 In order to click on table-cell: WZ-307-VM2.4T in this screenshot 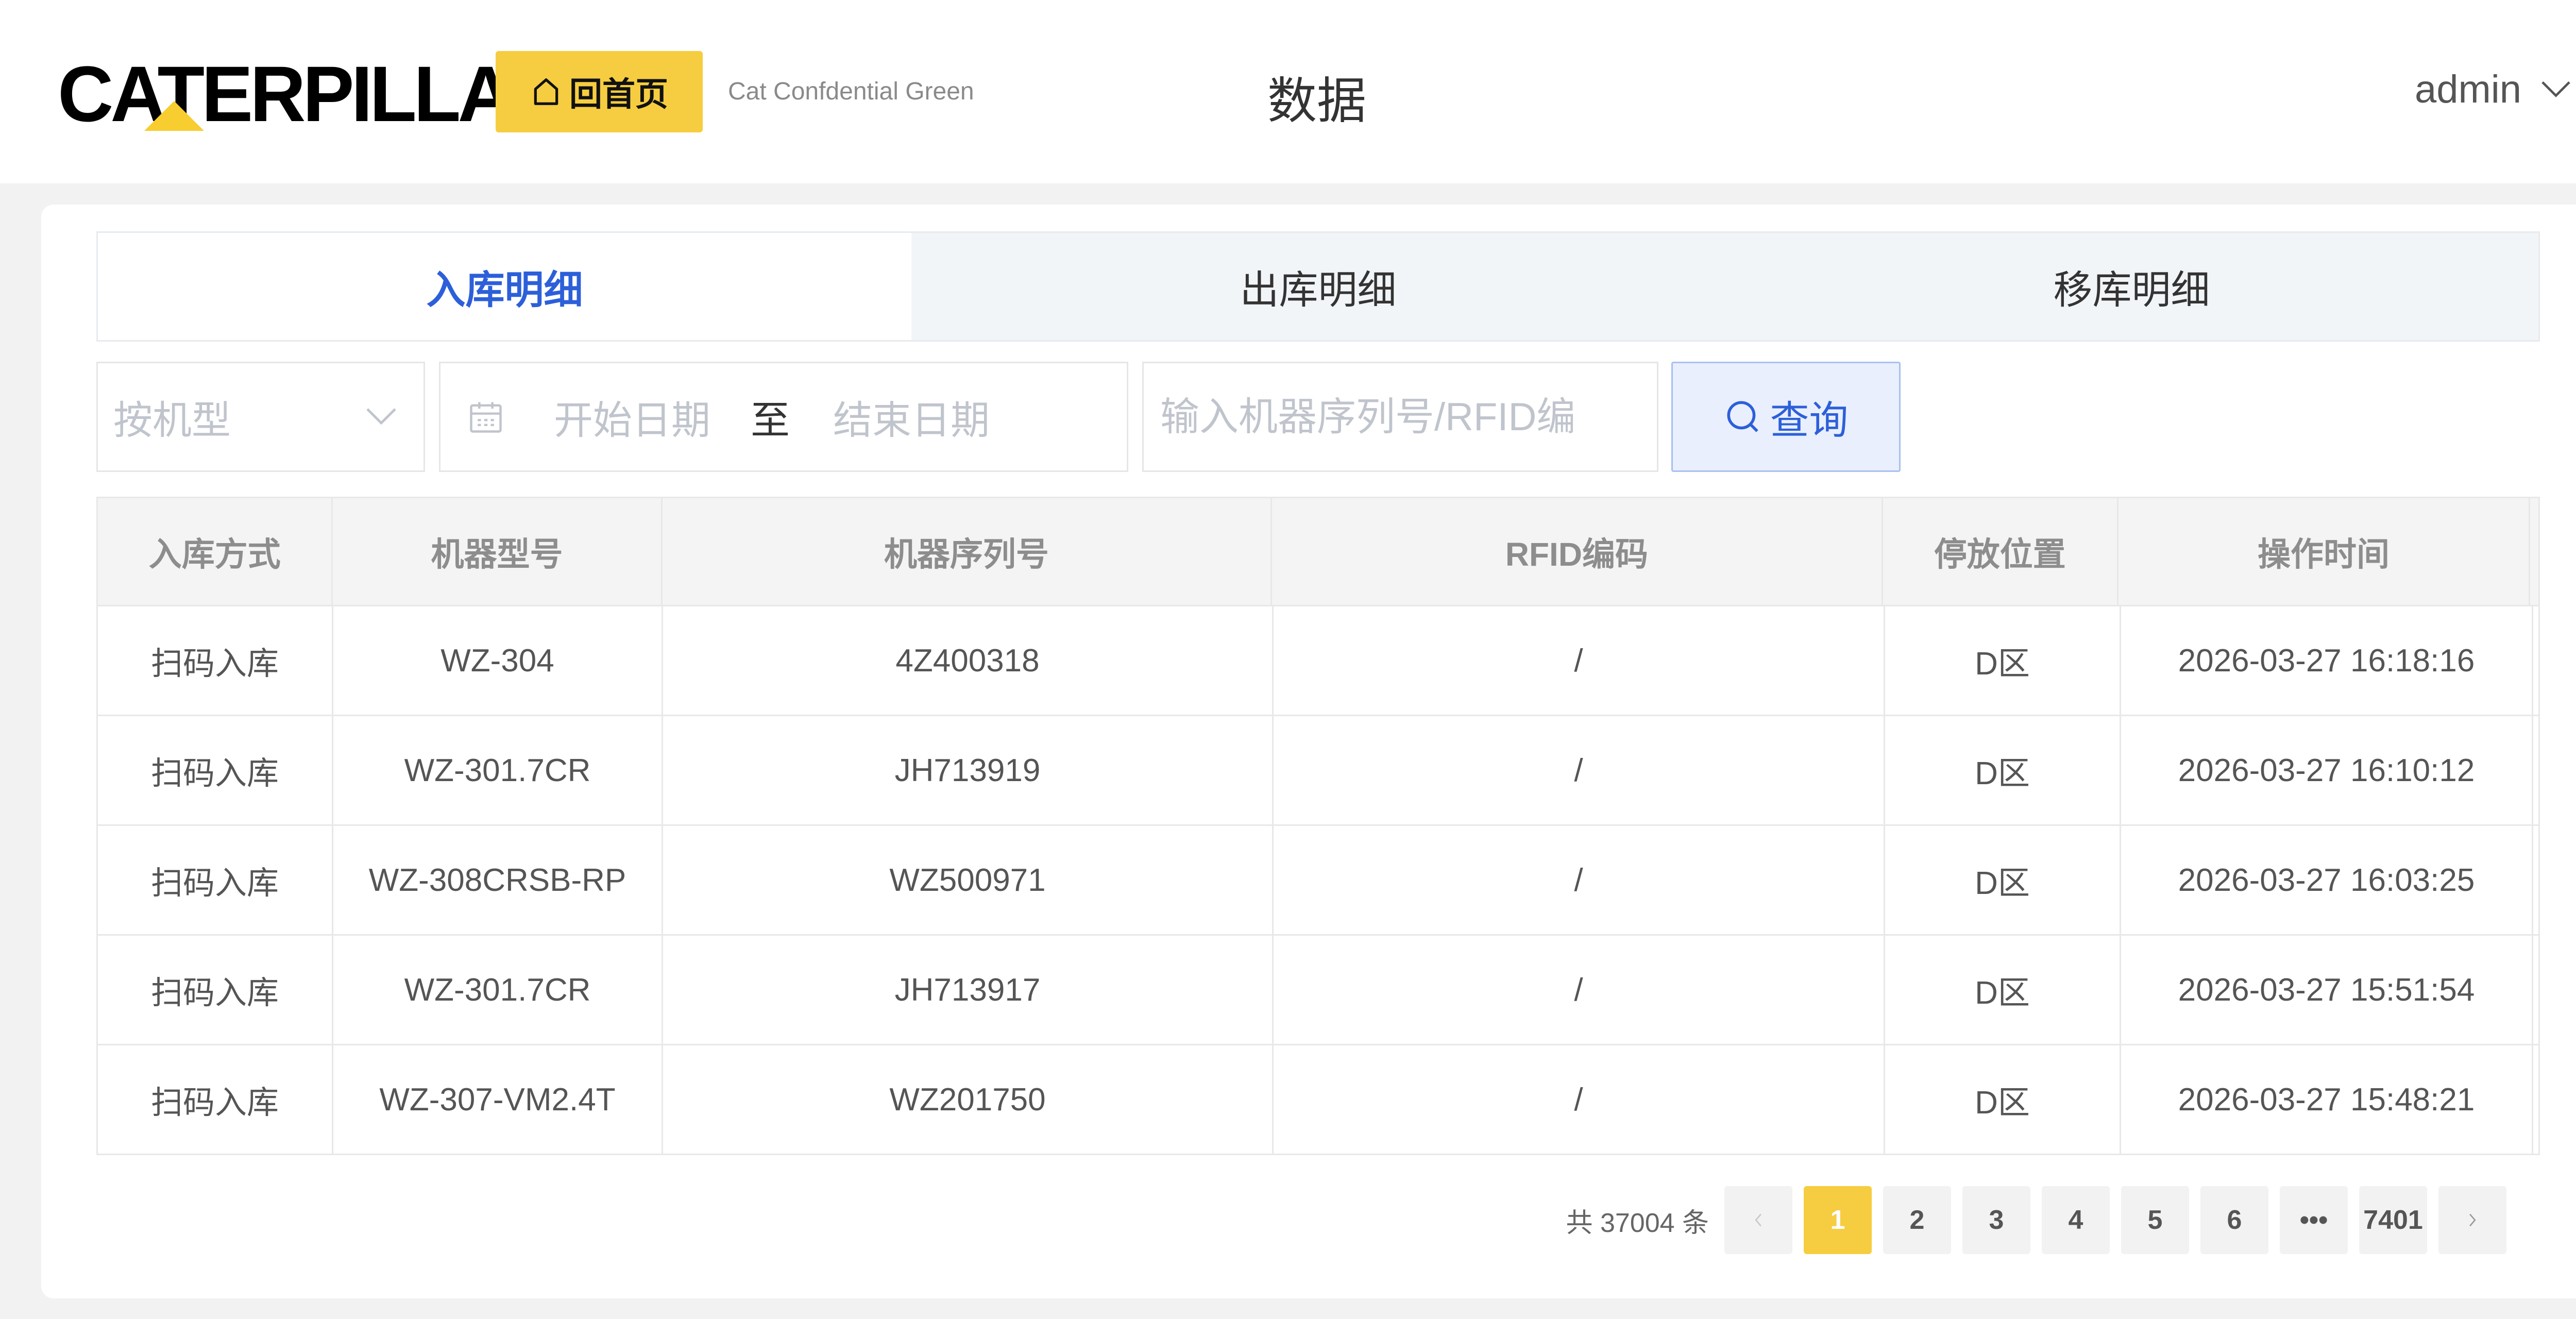, I will do `click(498, 1099)`.